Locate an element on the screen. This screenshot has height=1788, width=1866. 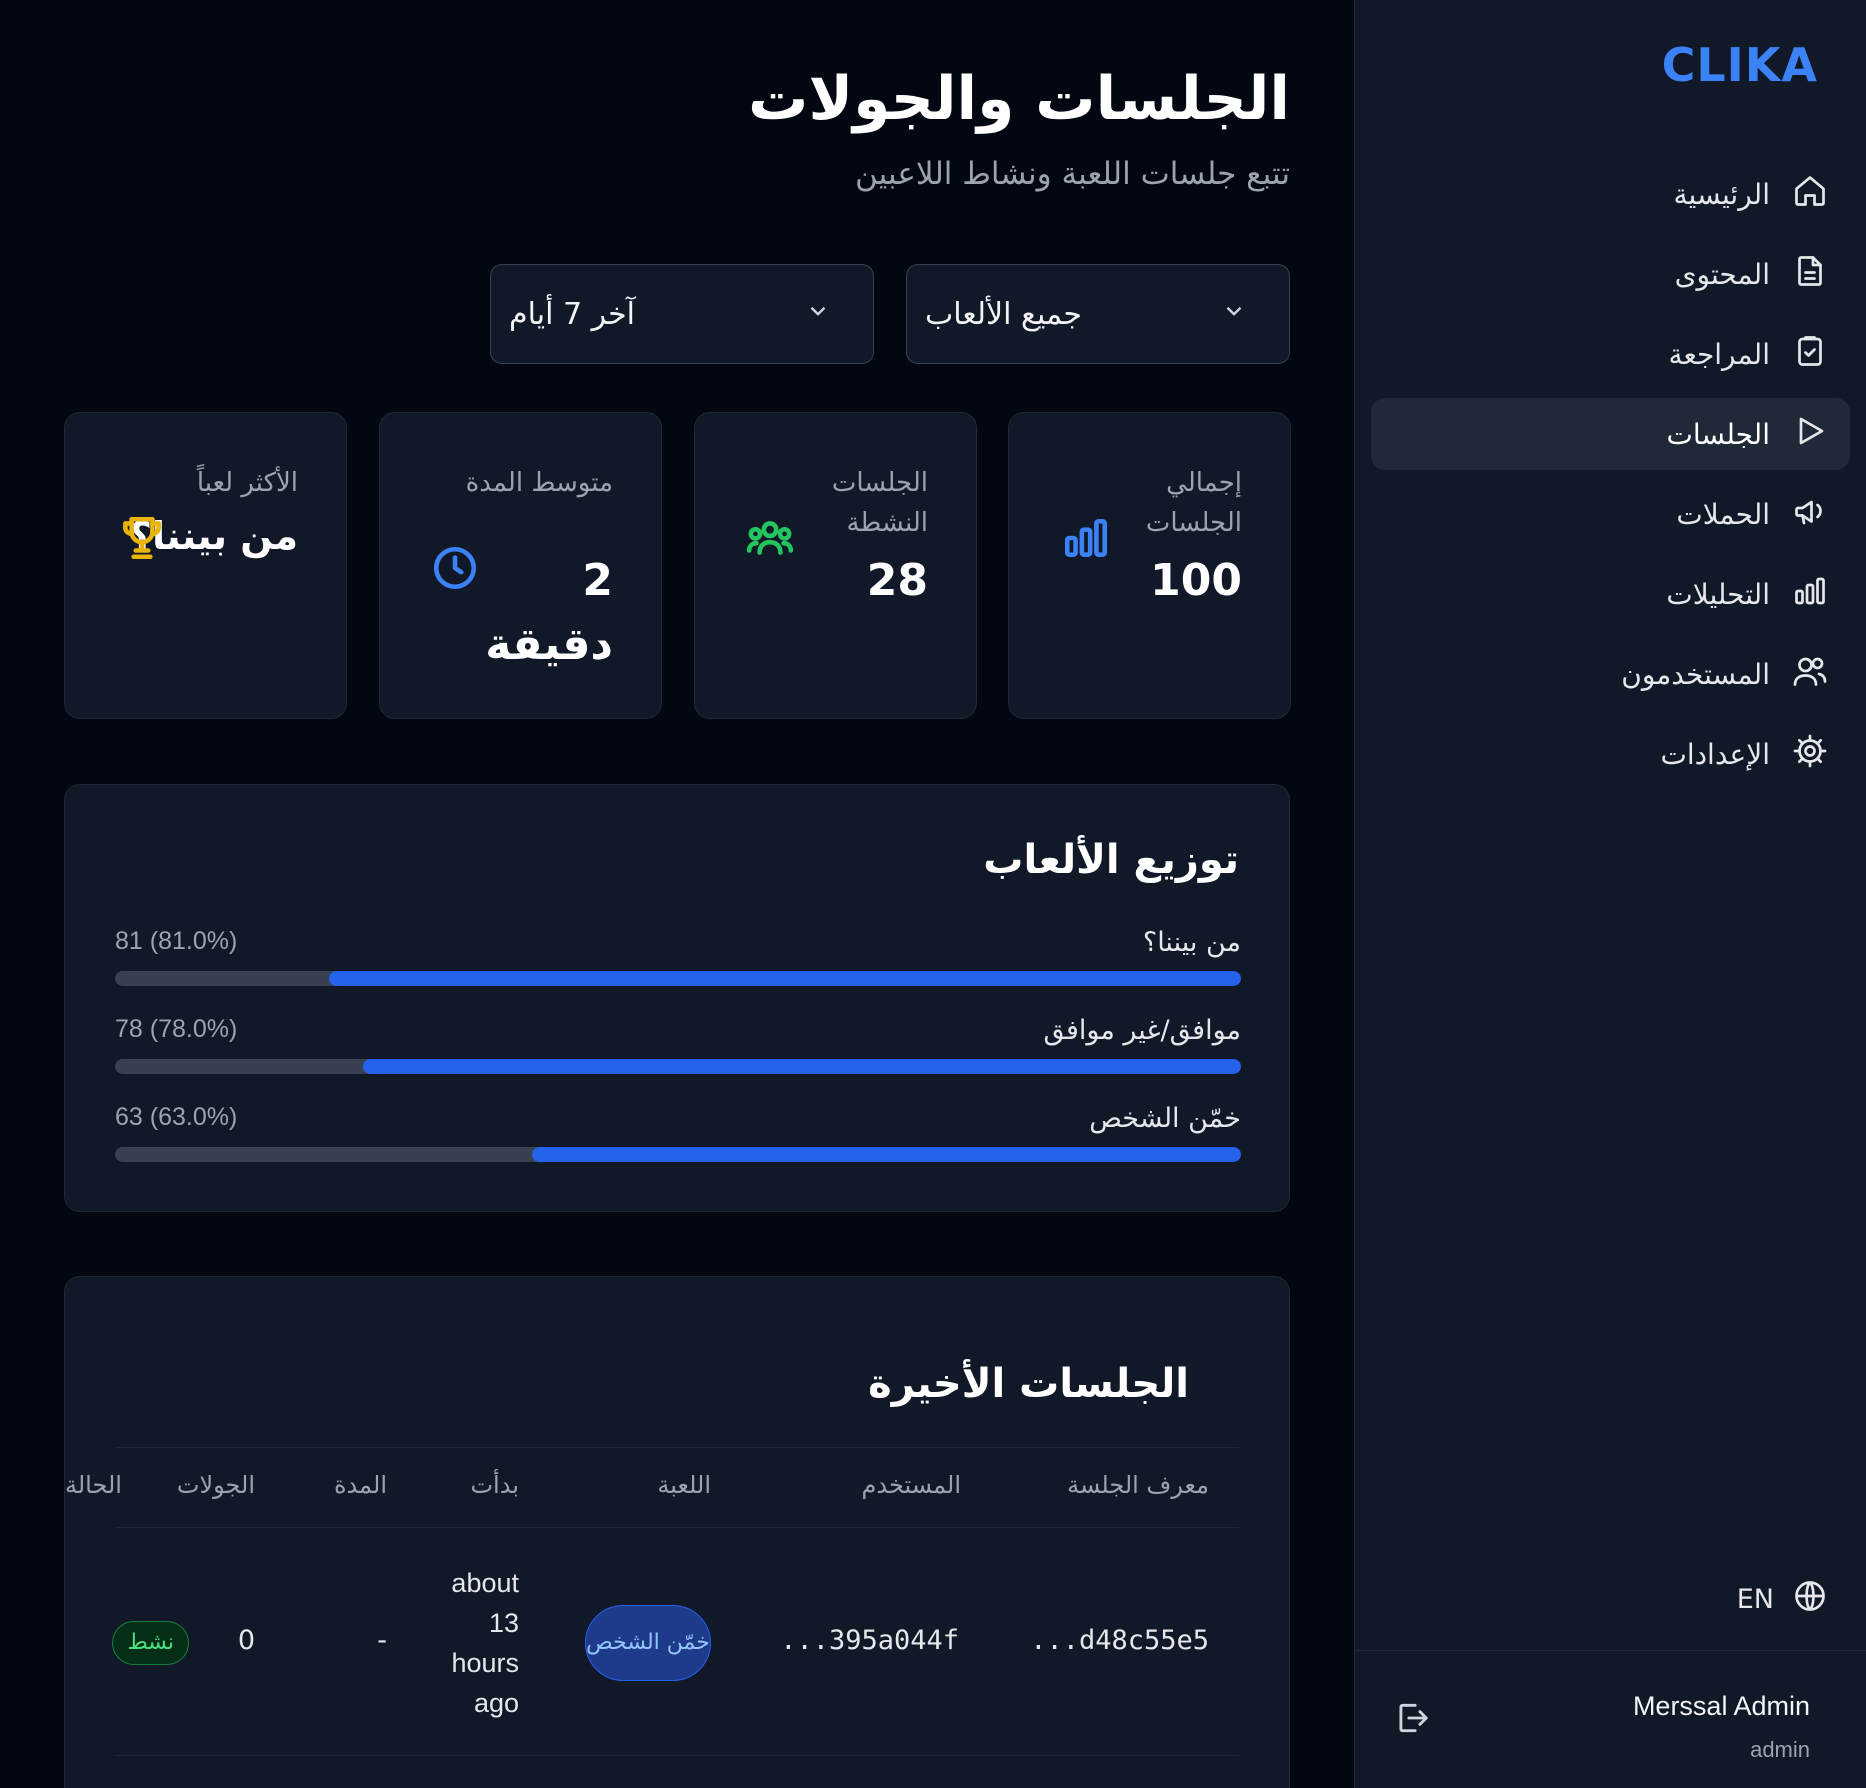
stat-card-average-duration: متوسط المدة 2 دقيقة is located at coordinates (520, 565).